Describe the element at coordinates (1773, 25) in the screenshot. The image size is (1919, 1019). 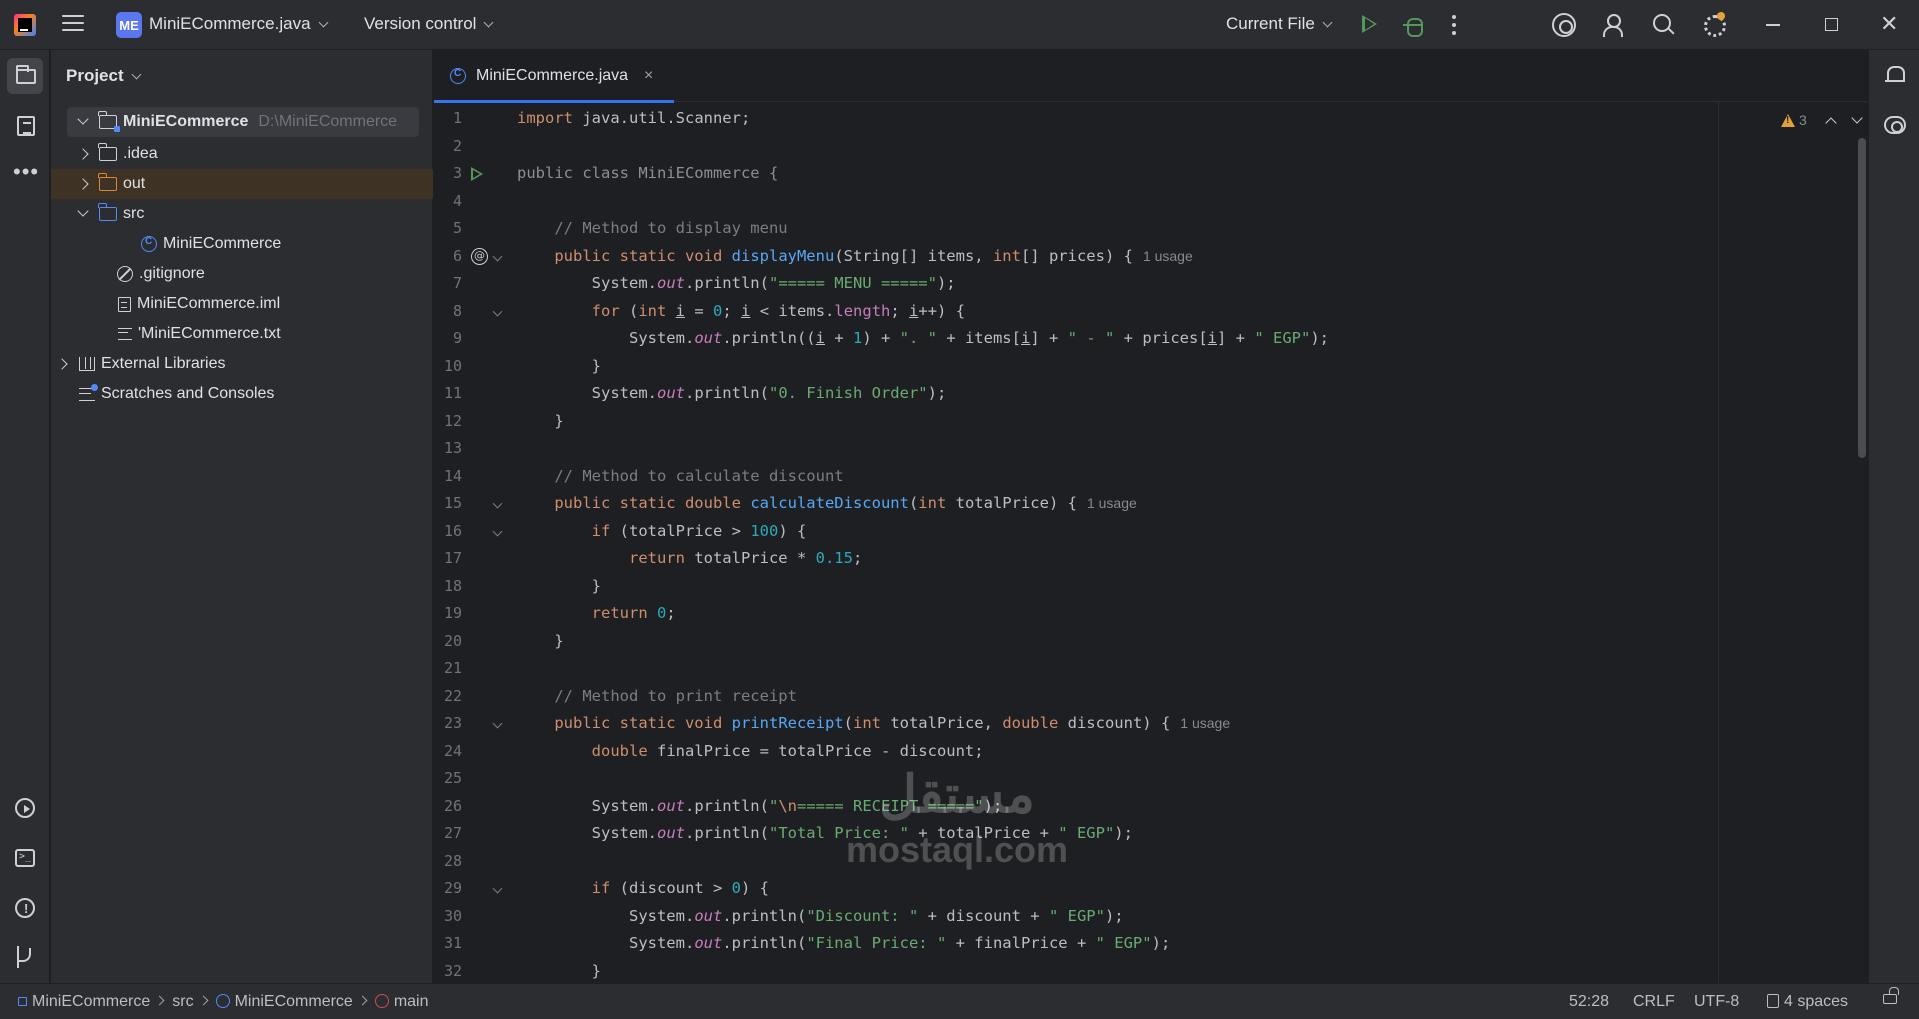
I see `window-minimize-button` at that location.